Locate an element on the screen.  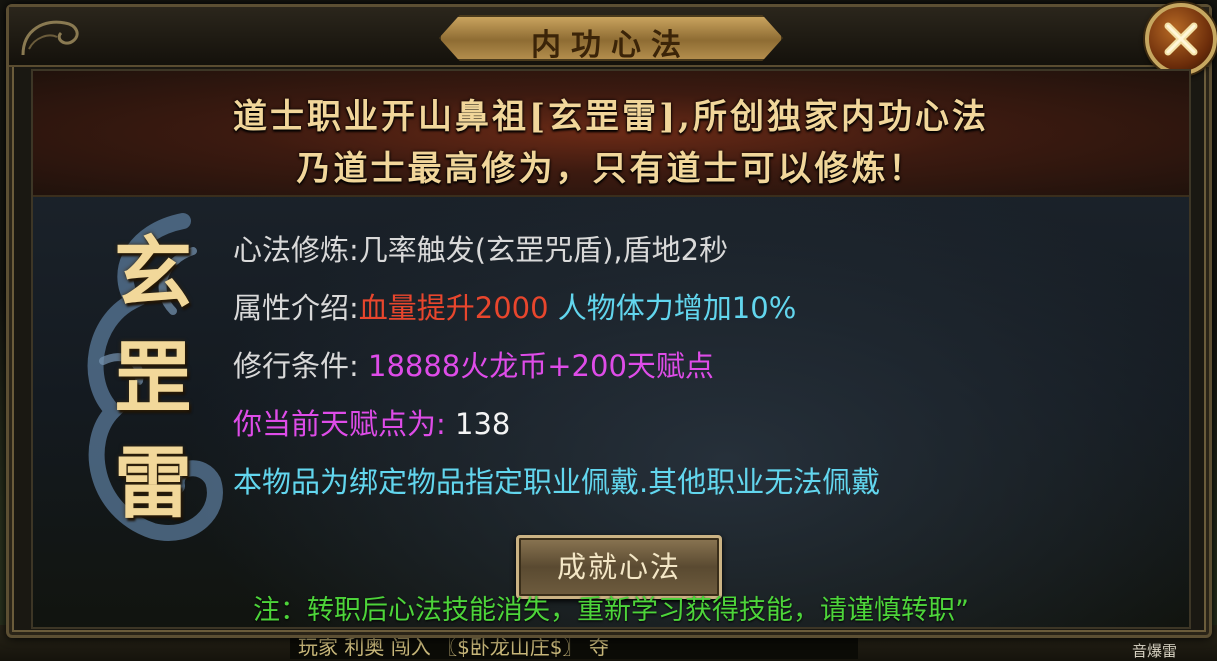
title-plate: 内功心法 is located at coordinates (611, 38).